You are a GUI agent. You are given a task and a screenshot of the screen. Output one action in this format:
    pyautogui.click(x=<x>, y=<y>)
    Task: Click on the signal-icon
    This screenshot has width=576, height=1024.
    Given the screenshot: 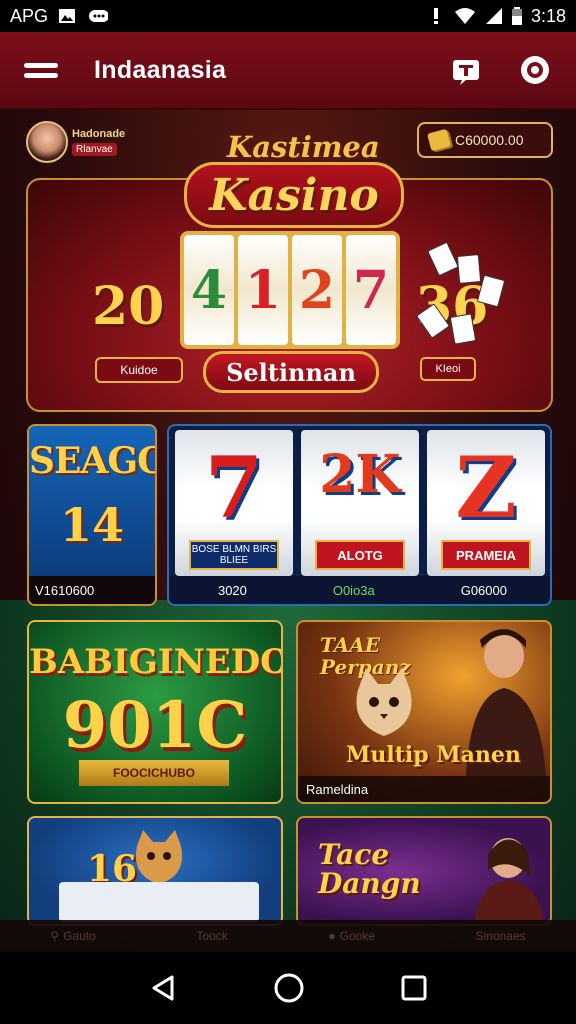 What is the action you would take?
    pyautogui.click(x=493, y=16)
    